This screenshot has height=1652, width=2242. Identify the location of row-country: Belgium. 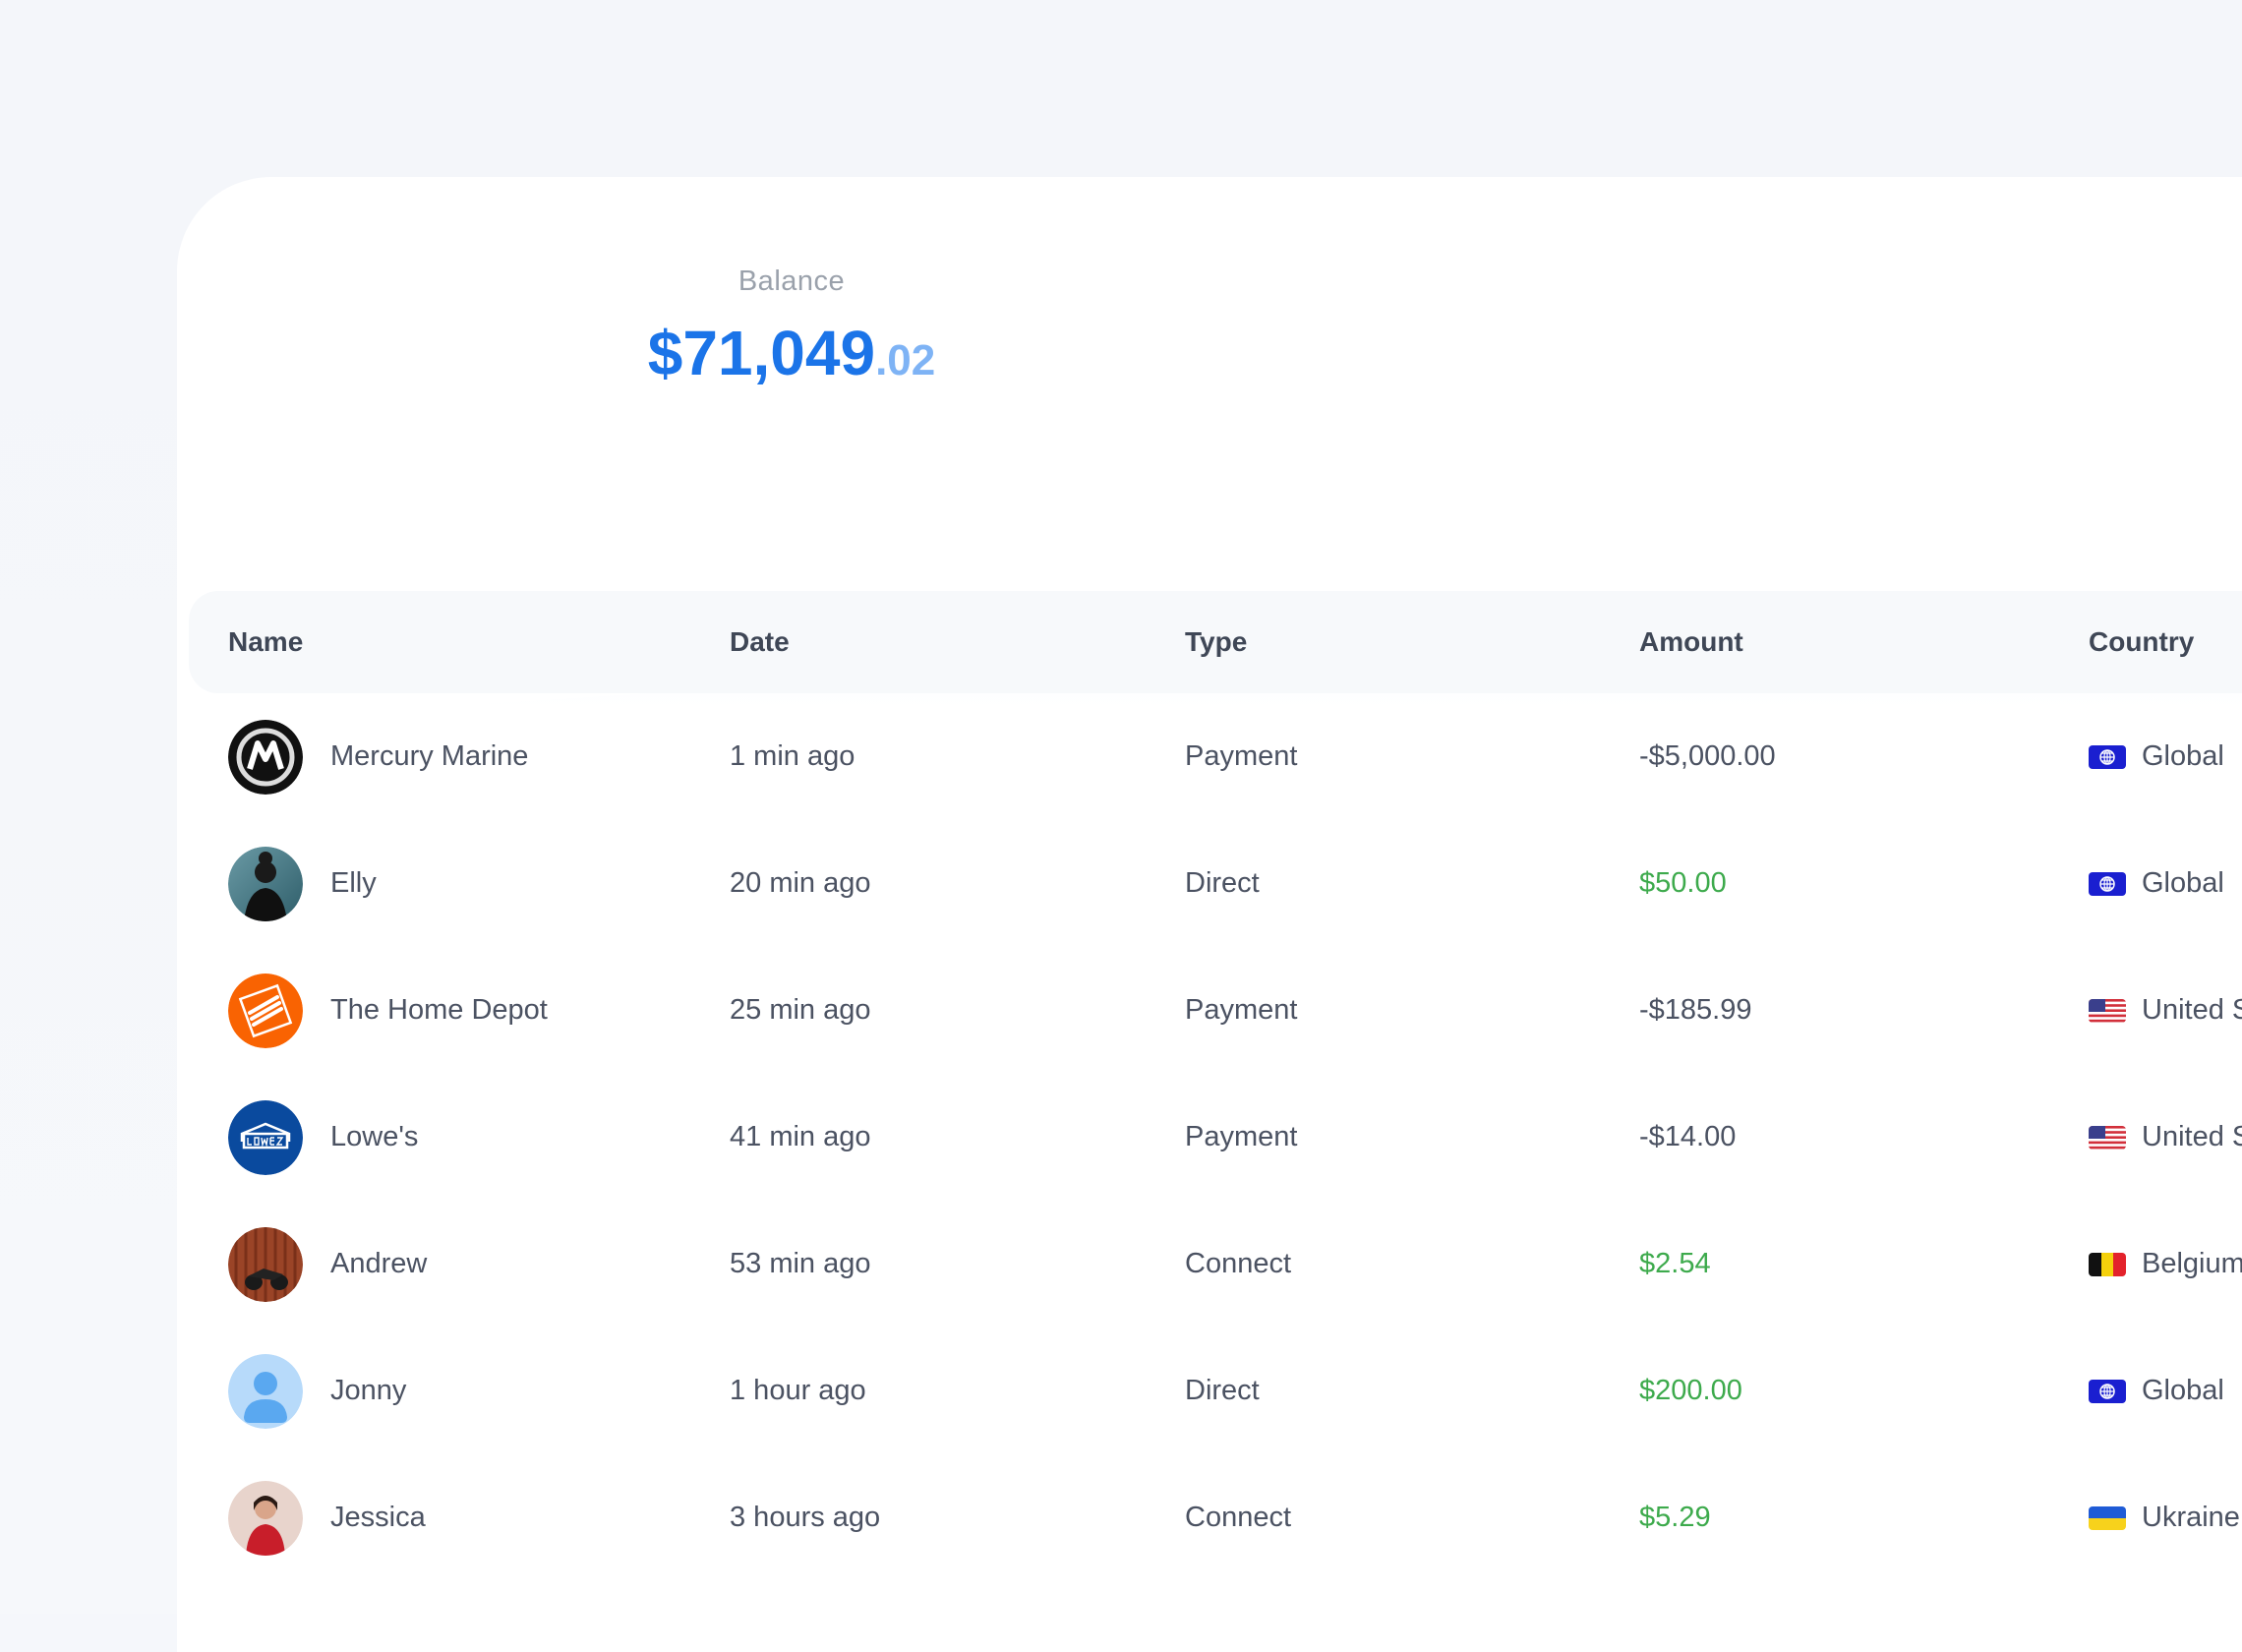
(2192, 1263).